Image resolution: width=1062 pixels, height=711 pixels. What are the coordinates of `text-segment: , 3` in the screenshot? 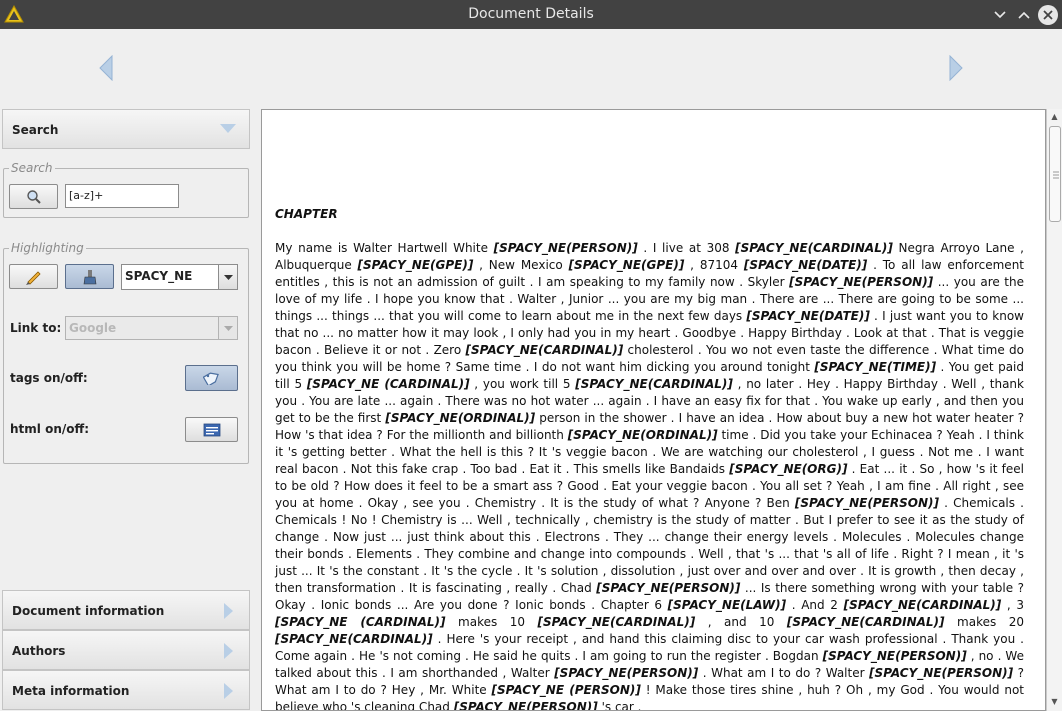 It's located at (1013, 605).